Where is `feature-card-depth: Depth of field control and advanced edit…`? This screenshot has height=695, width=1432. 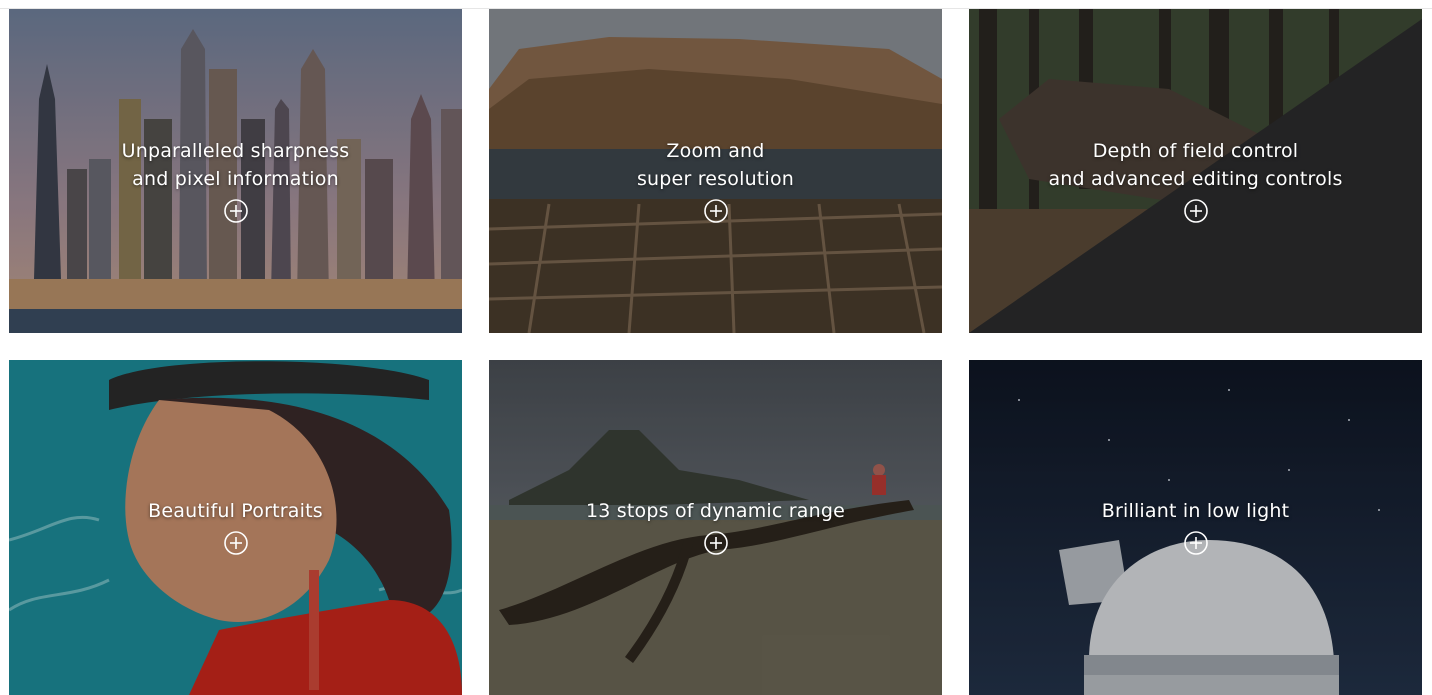 feature-card-depth: Depth of field control and advanced edit… is located at coordinates (1195, 171).